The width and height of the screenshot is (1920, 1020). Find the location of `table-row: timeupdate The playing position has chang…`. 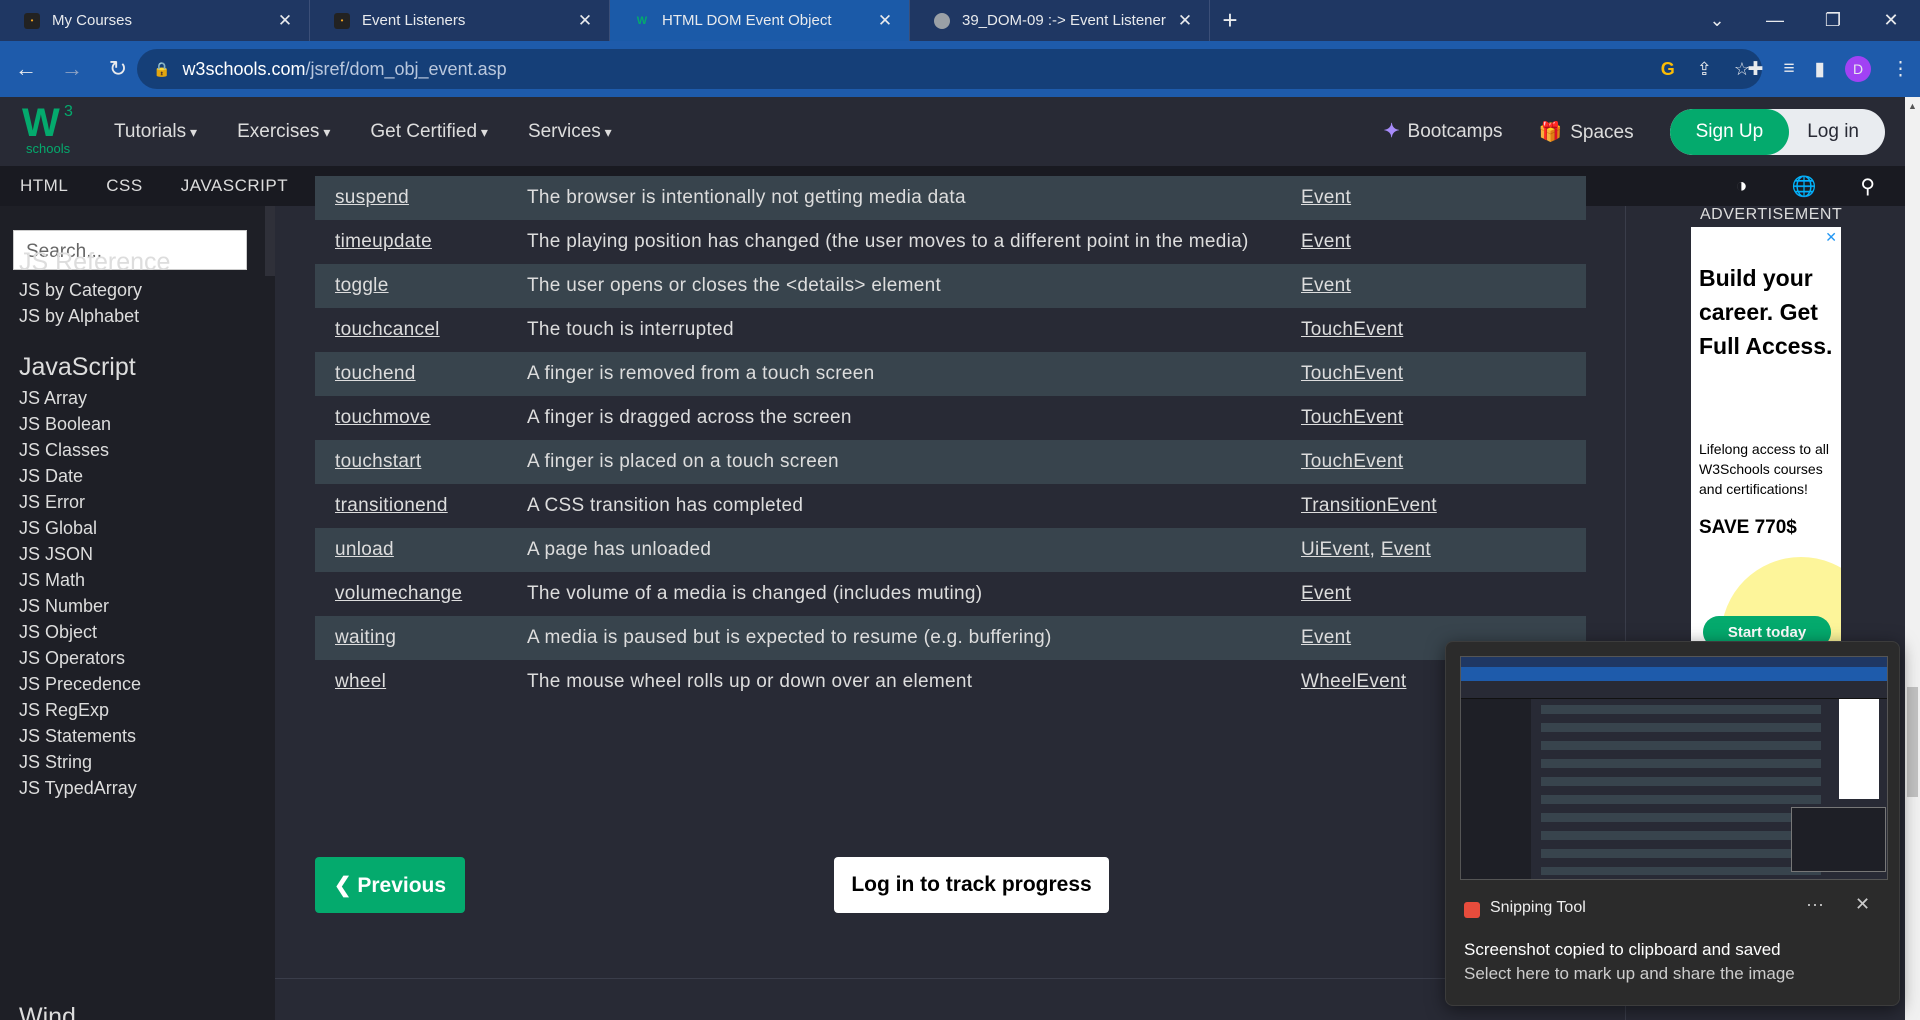

table-row: timeupdate The playing position has chang… is located at coordinates (950, 242).